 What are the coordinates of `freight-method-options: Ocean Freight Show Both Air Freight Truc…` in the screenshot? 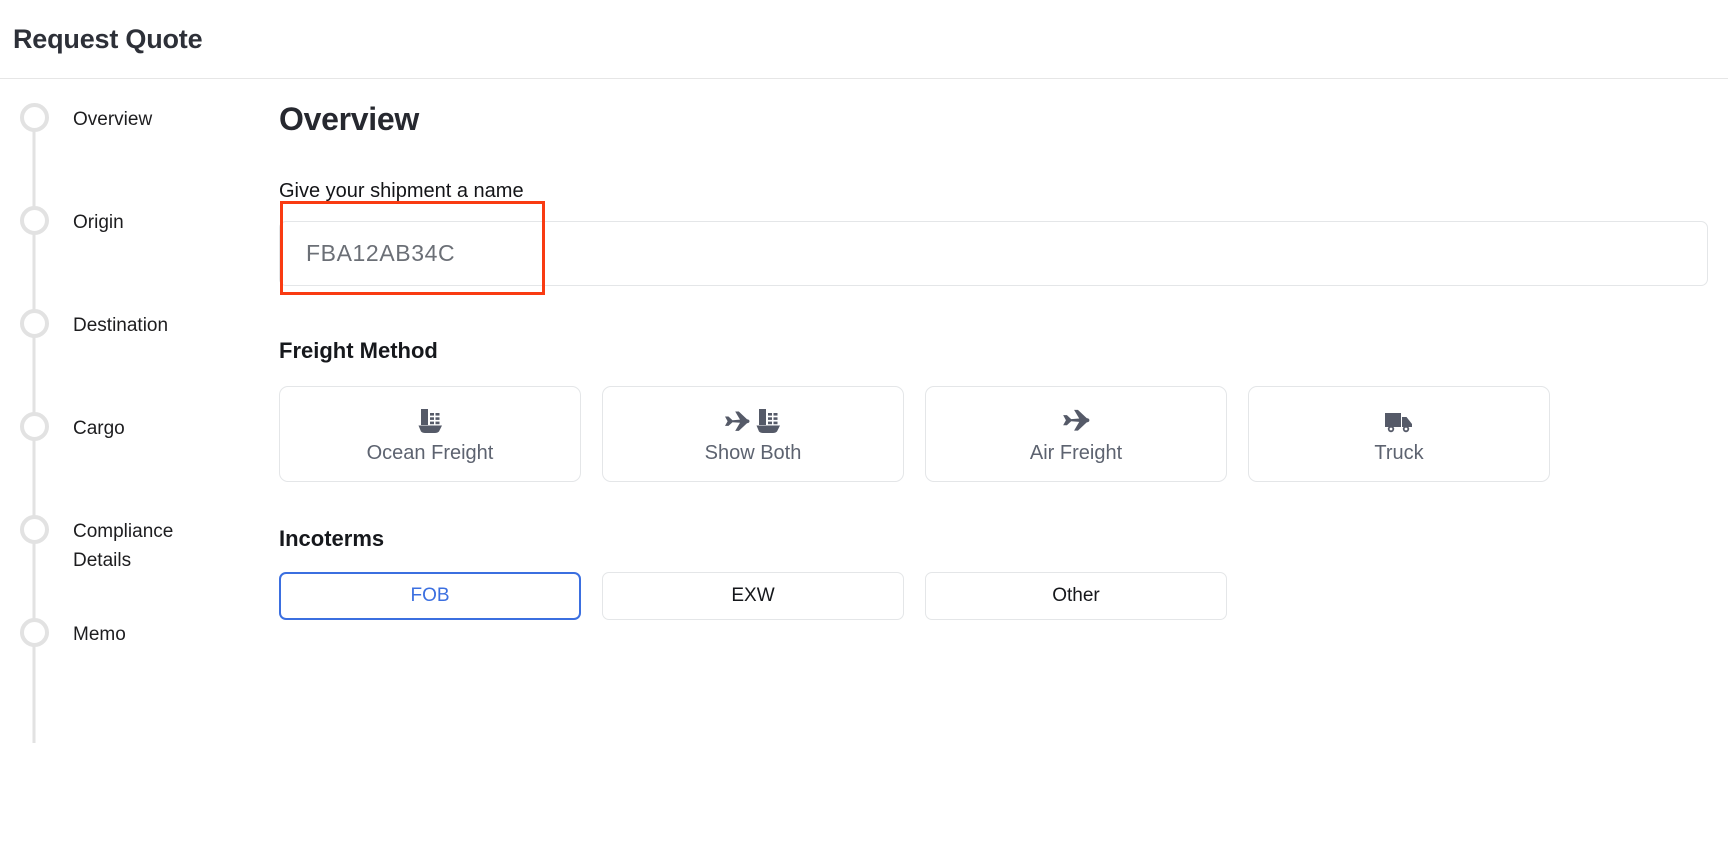 It's located at (1003, 434).